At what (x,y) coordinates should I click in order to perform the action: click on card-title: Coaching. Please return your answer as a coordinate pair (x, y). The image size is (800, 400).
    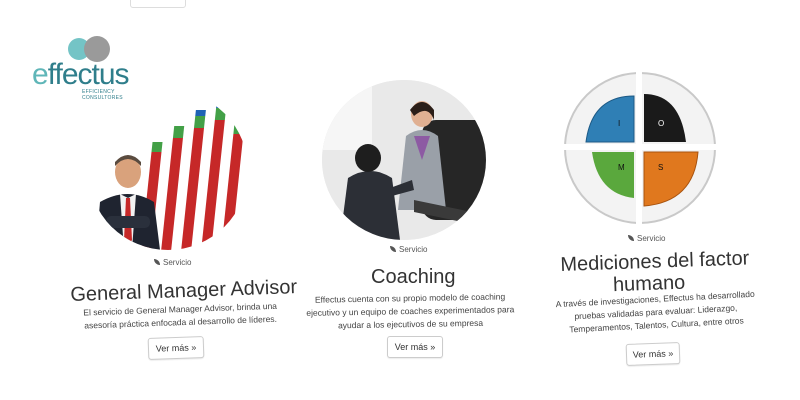
    Looking at the image, I should click on (413, 277).